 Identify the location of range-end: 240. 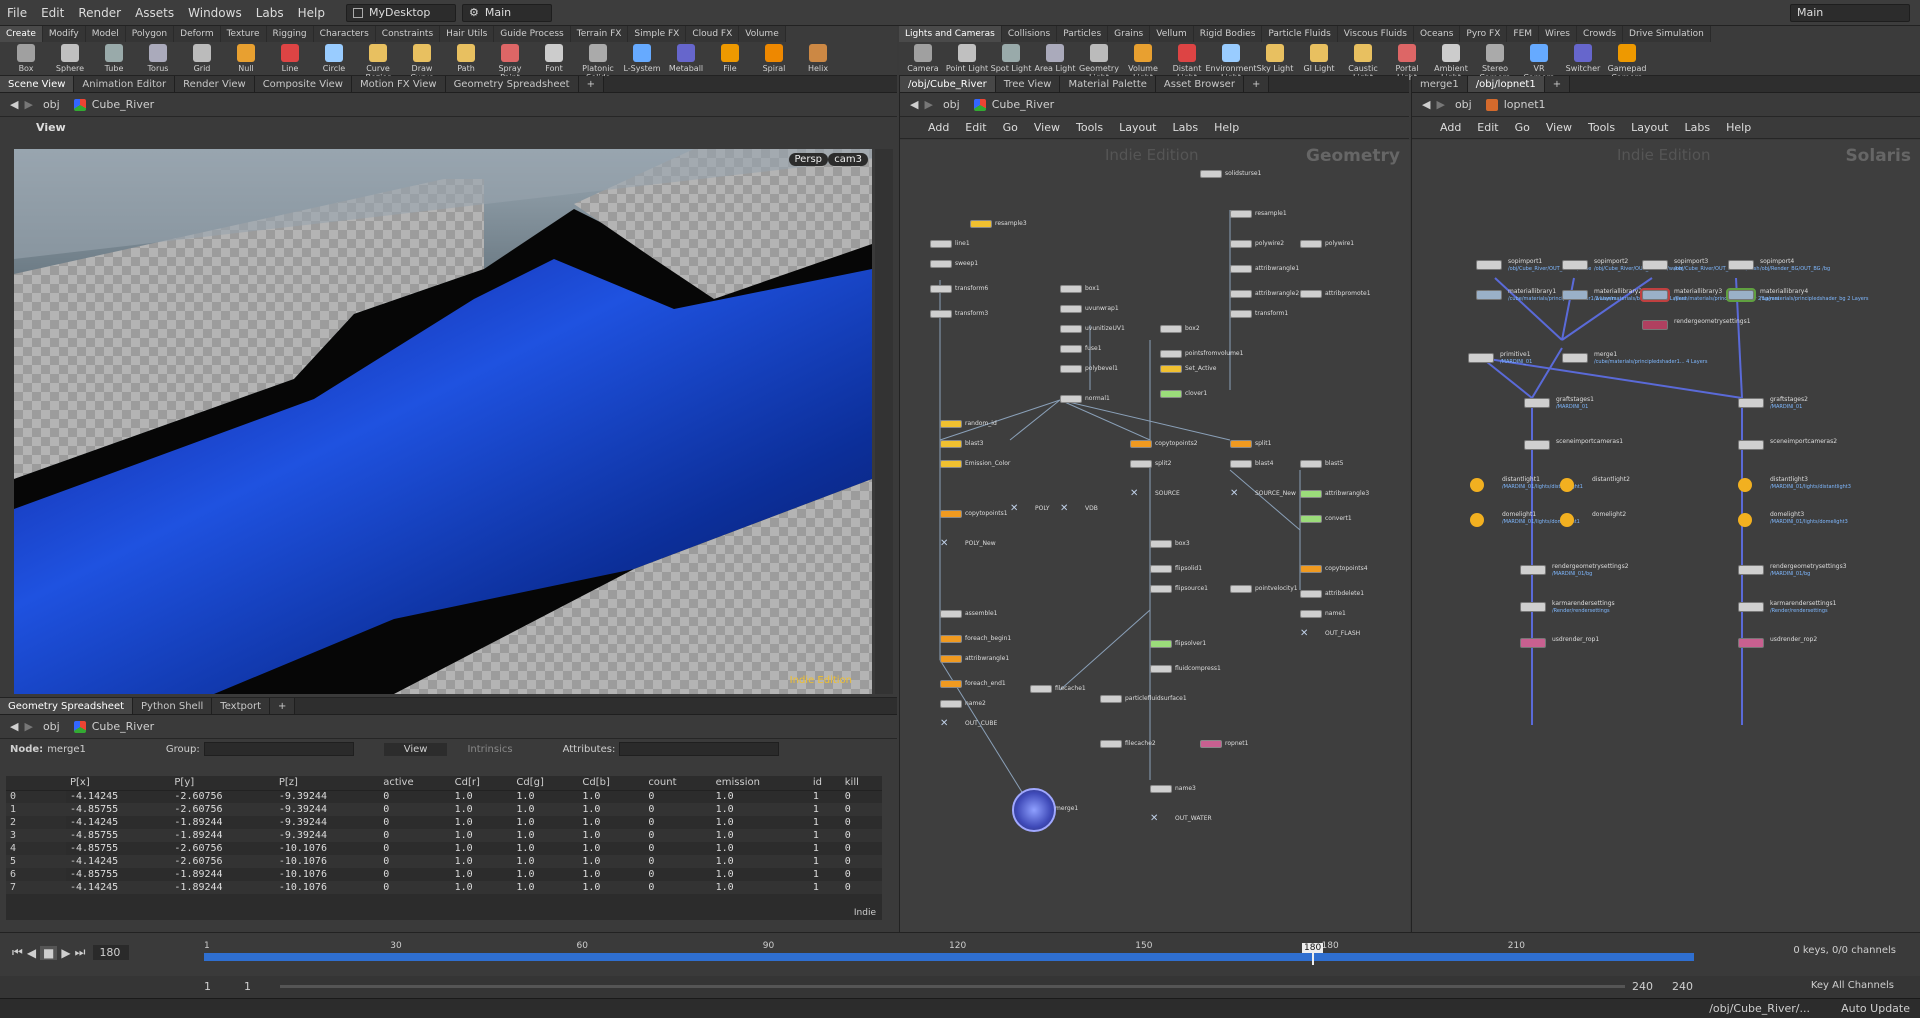
(1642, 986).